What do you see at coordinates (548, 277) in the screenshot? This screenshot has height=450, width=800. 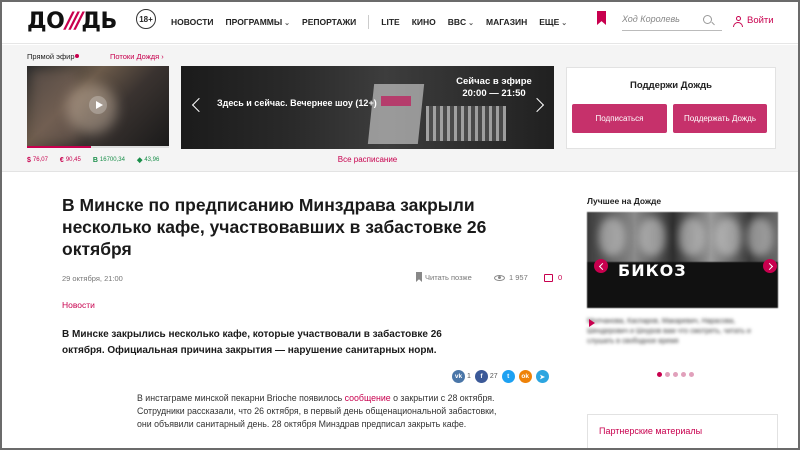 I see `comment-icon` at bounding box center [548, 277].